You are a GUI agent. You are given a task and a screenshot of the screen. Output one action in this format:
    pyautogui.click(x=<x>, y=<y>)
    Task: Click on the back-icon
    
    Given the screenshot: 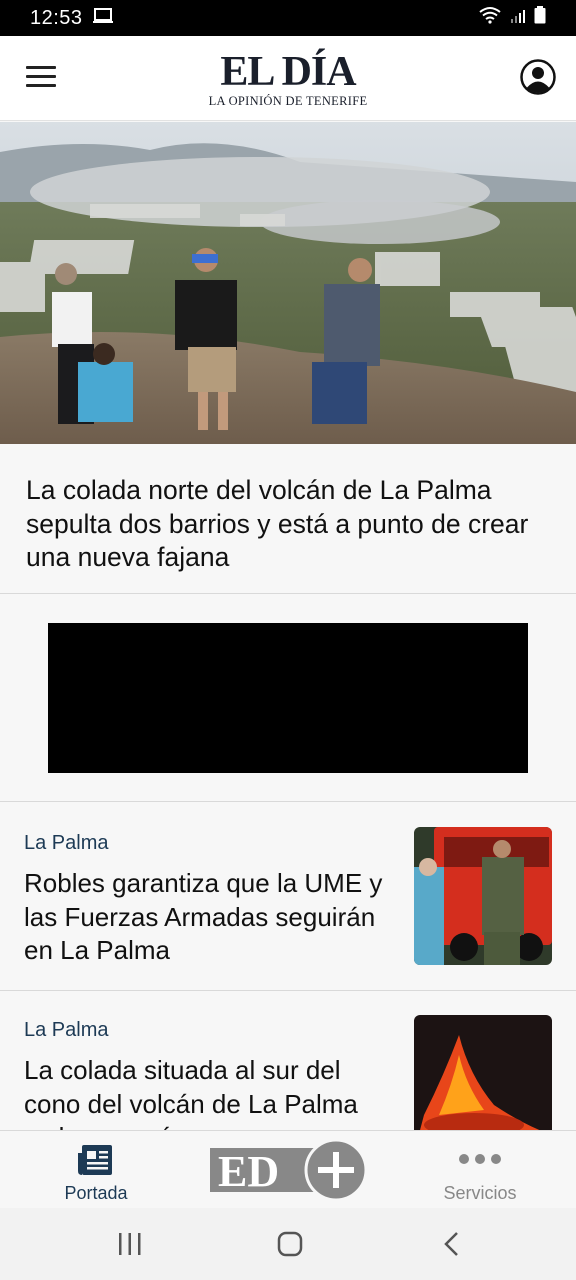 What is the action you would take?
    pyautogui.click(x=451, y=1244)
    